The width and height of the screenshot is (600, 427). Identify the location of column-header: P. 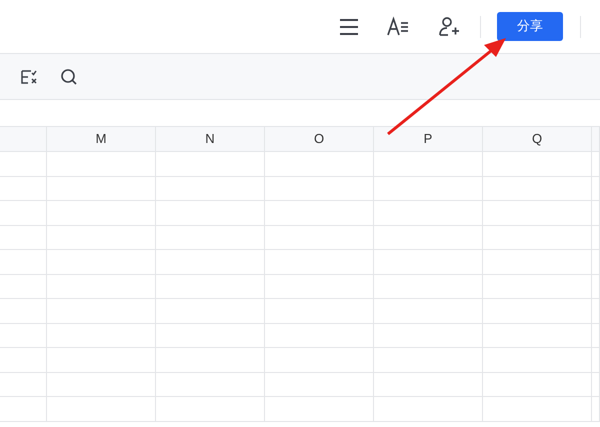
(428, 139).